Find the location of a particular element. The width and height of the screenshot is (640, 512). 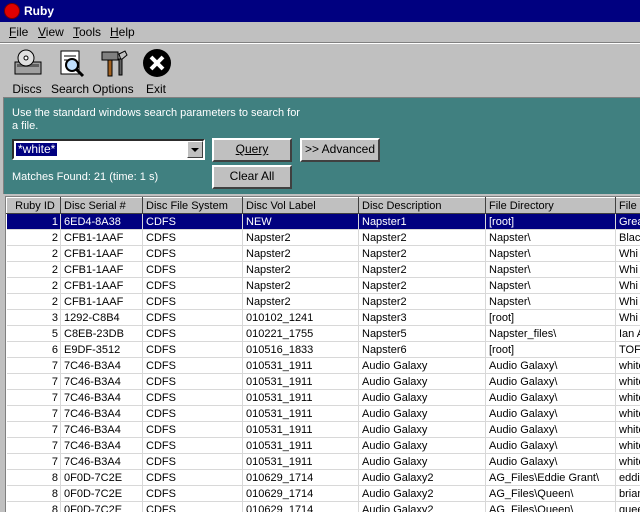

column-header-disc-vol-label: Disc Vol Label is located at coordinates (300, 205).